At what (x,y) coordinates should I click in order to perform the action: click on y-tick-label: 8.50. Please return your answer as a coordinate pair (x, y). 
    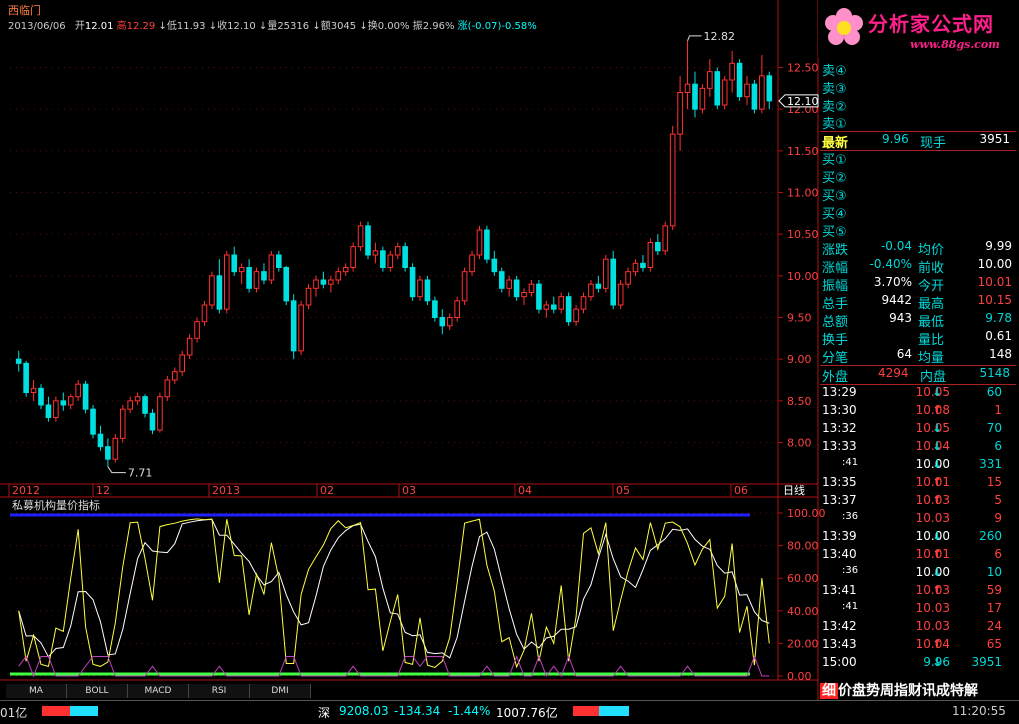
    Looking at the image, I should click on (799, 401).